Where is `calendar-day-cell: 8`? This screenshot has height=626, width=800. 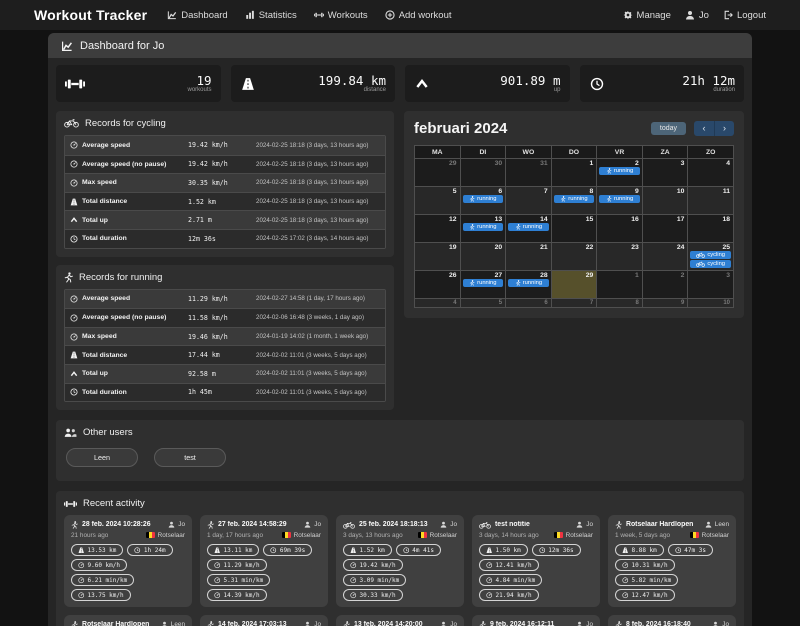
calendar-day-cell: 8 is located at coordinates (619, 303).